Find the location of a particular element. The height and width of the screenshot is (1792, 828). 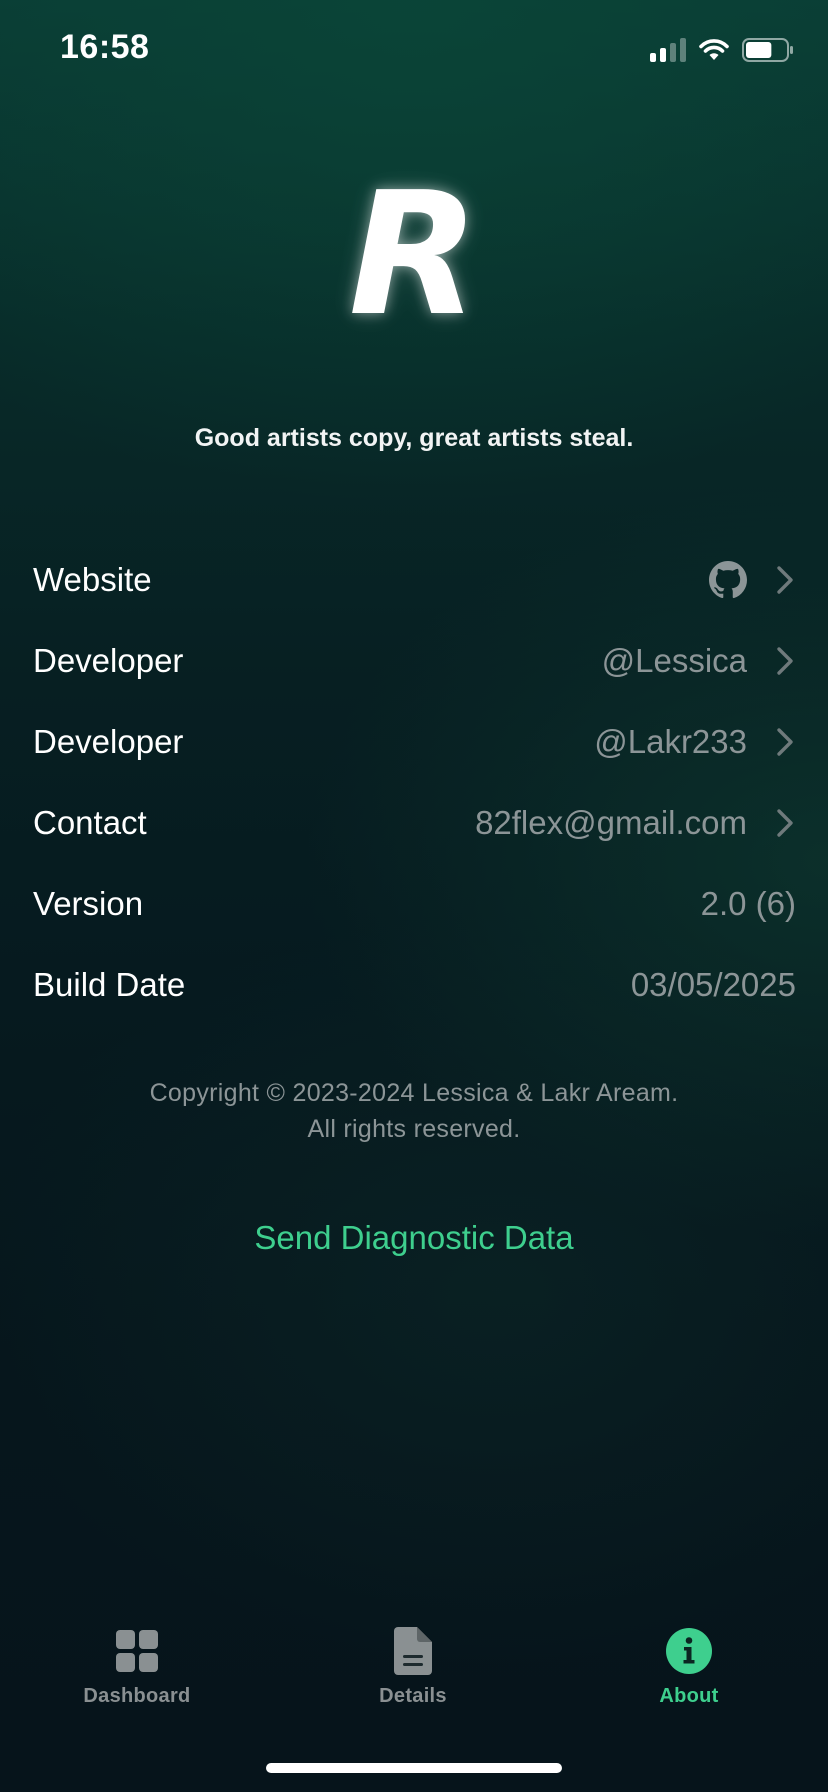

info-row-value: 2.0 (6) is located at coordinates (748, 903).